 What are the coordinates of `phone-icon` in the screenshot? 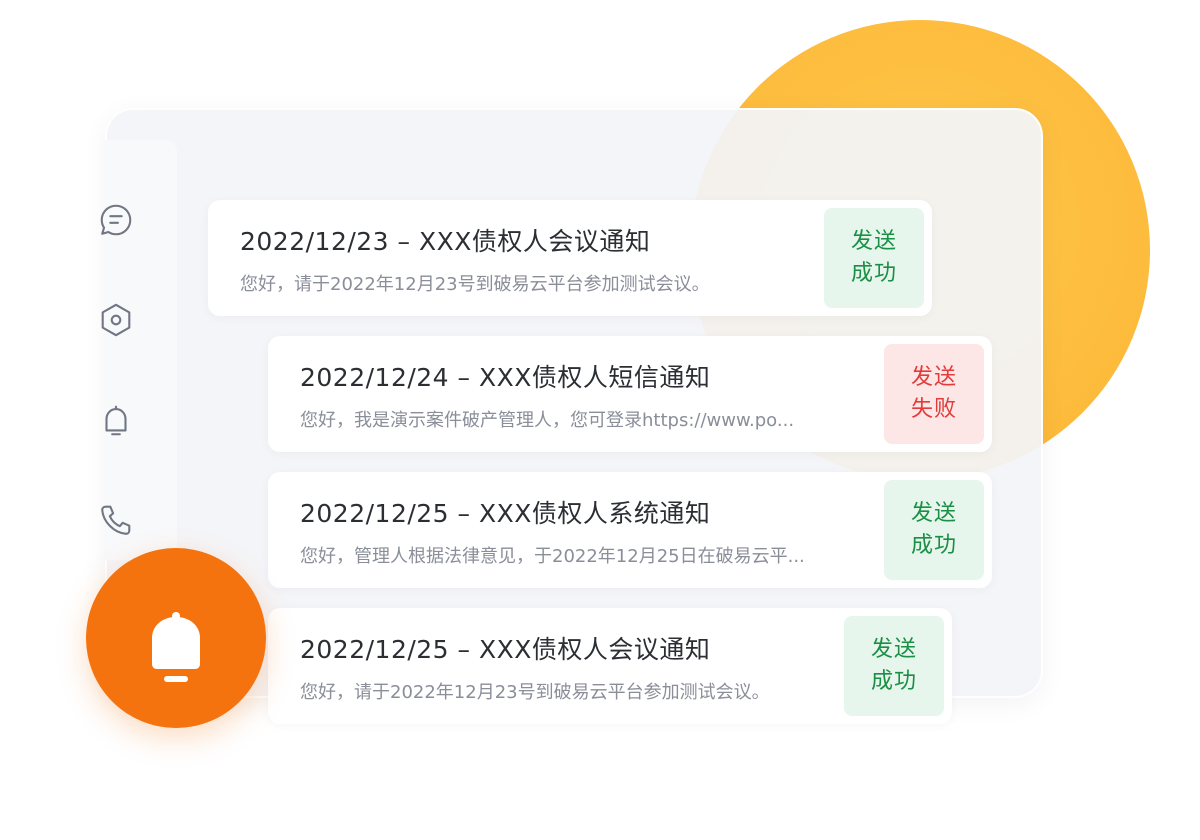 It's located at (116, 520).